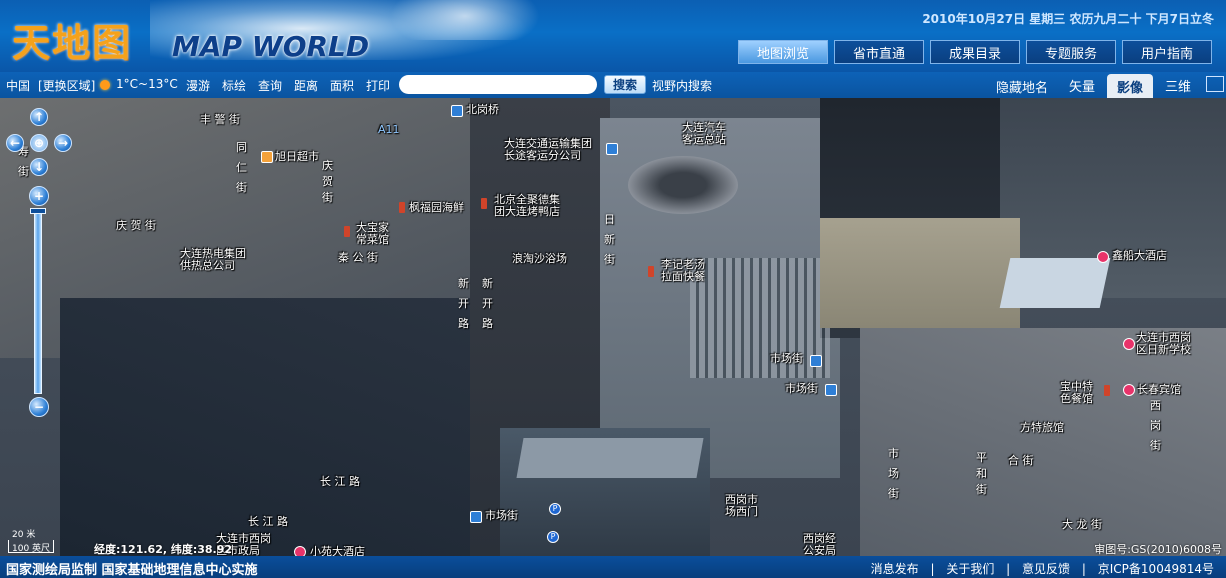  I want to click on nav-map-browse: 地图浏览, so click(783, 52).